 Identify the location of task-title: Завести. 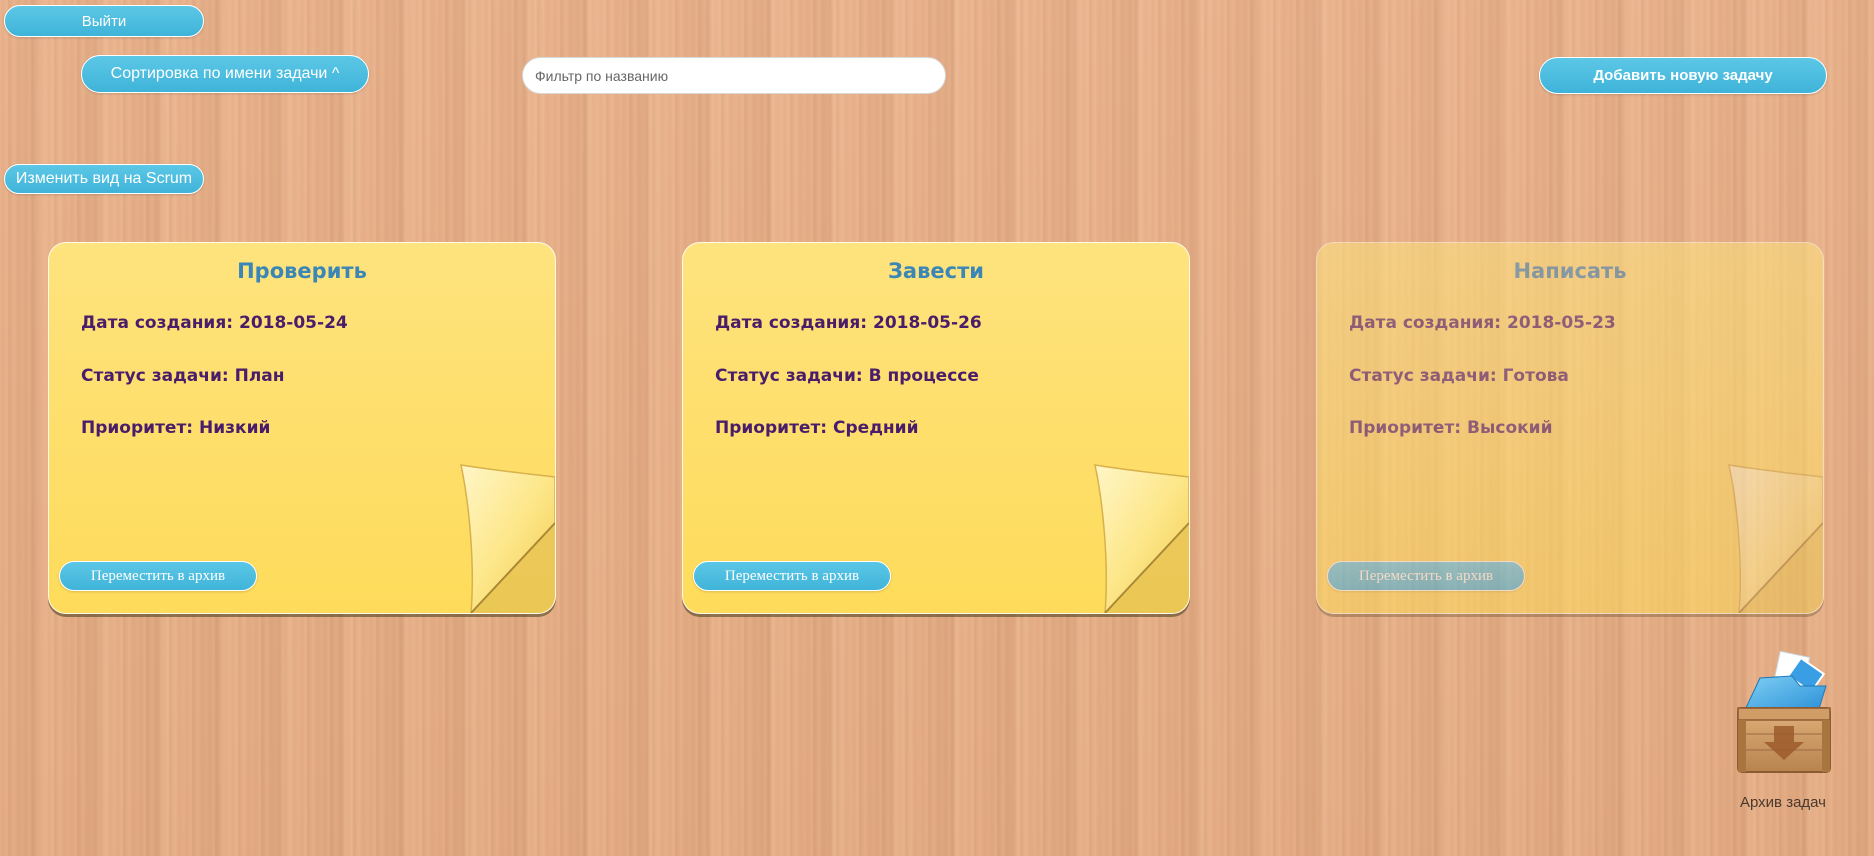
(936, 271).